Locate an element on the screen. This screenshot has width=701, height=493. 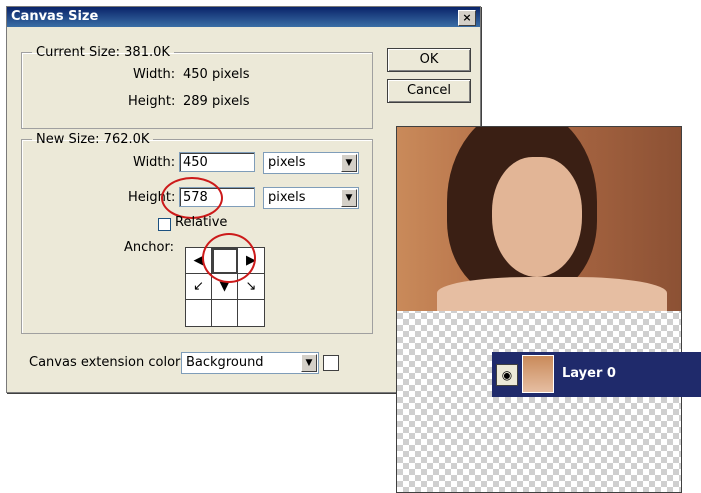
photo-face is located at coordinates (537, 217).